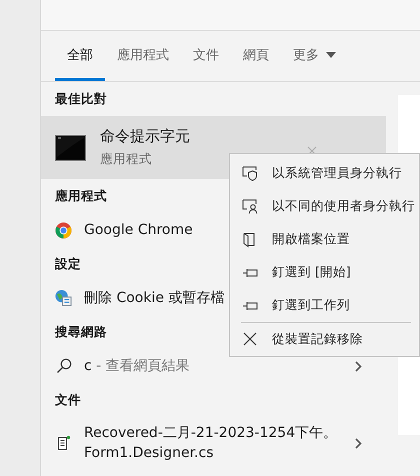 Image resolution: width=420 pixels, height=476 pixels. What do you see at coordinates (68, 400) in the screenshot?
I see `section-header: 文件` at bounding box center [68, 400].